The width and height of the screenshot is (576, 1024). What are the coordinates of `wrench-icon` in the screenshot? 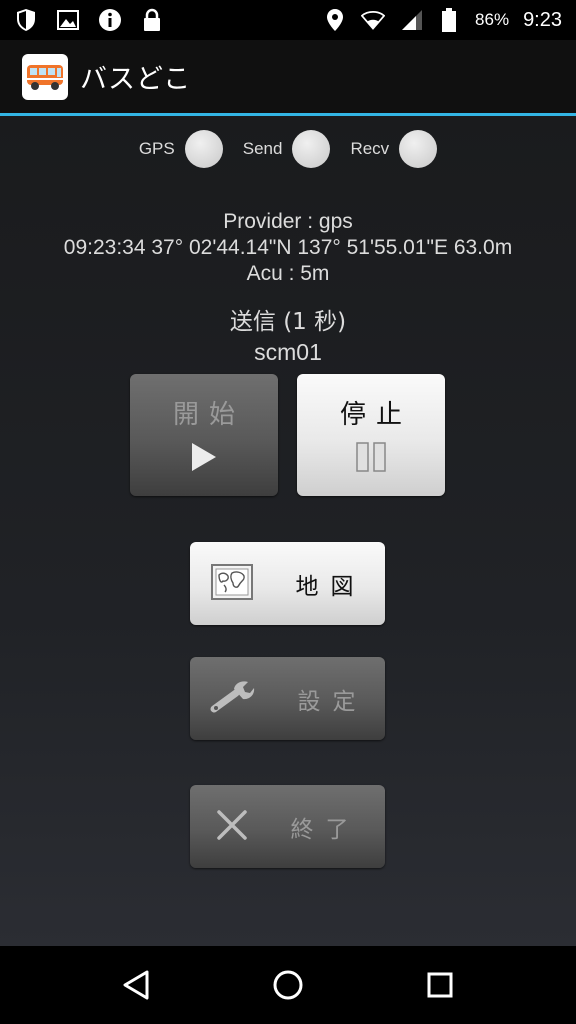 It's located at (232, 699).